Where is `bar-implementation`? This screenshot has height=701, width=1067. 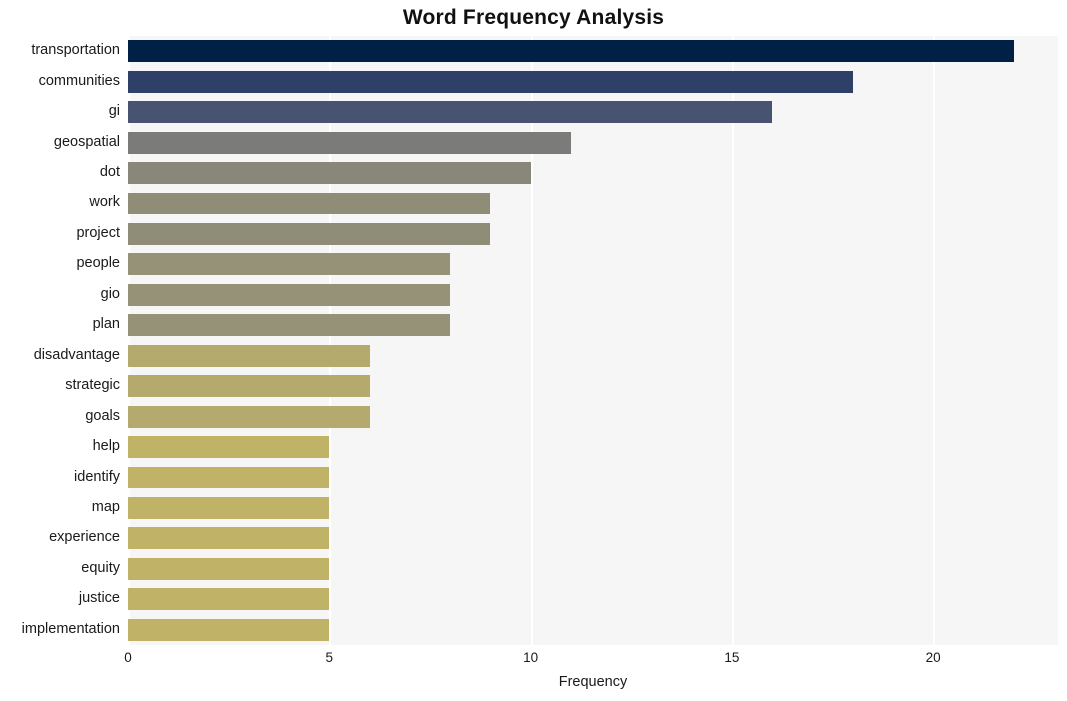
bar-implementation is located at coordinates (229, 629).